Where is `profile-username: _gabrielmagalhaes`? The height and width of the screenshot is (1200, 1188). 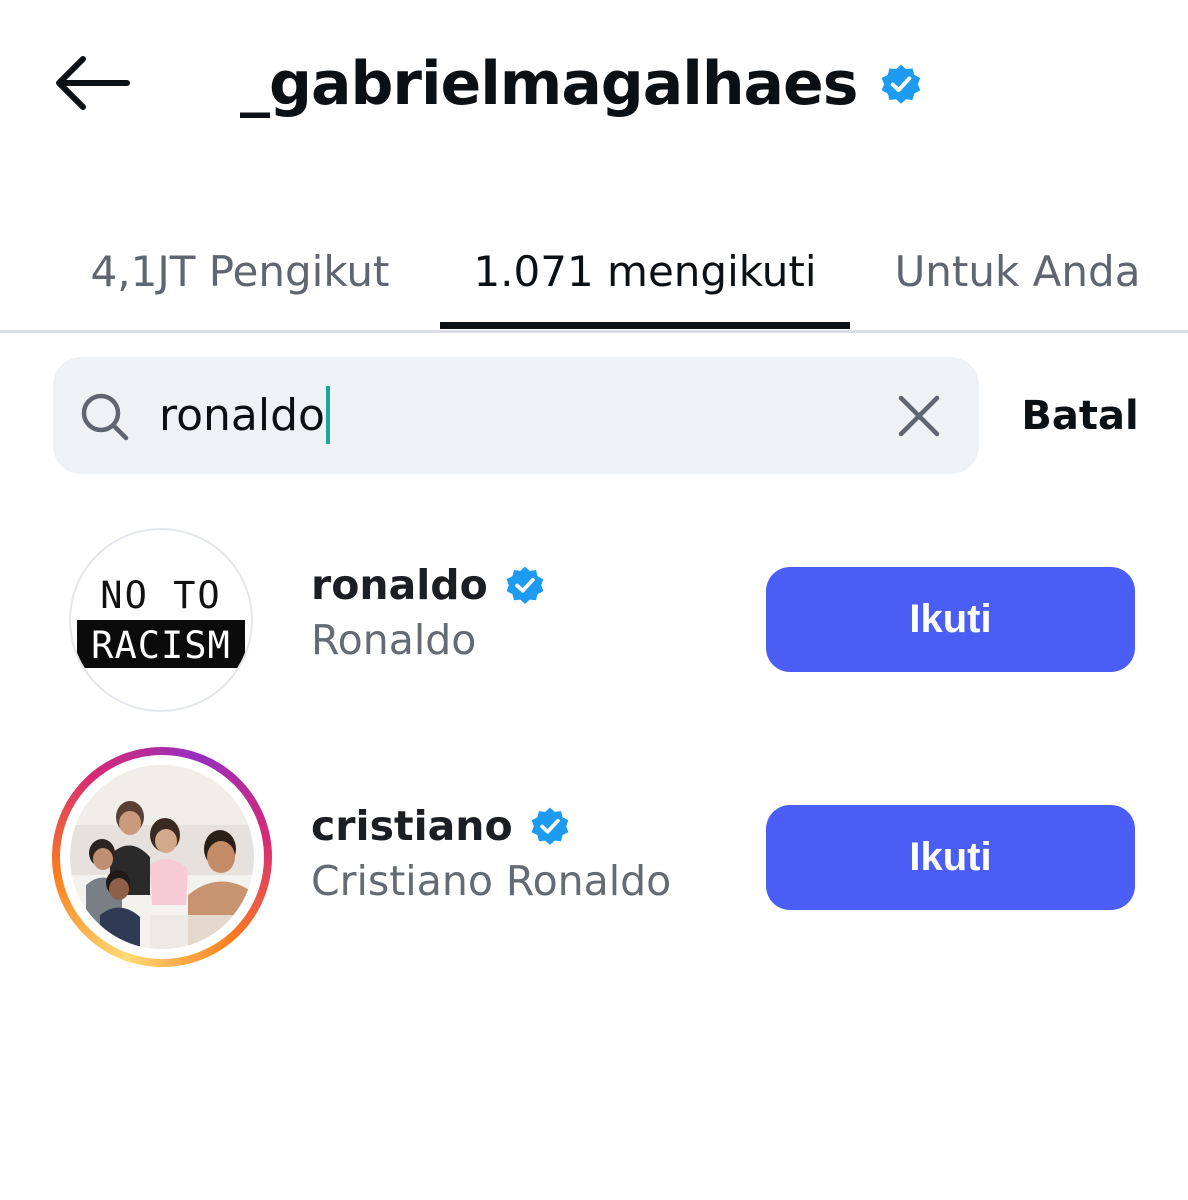 profile-username: _gabrielmagalhaes is located at coordinates (549, 84).